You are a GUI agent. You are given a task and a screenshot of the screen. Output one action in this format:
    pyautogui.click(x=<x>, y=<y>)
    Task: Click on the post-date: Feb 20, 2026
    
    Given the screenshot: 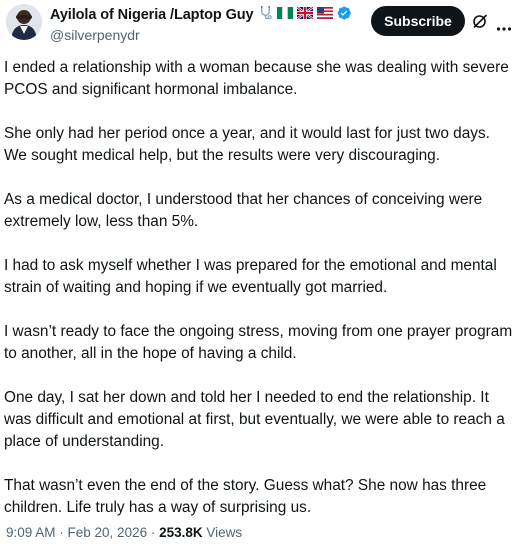 What is the action you would take?
    pyautogui.click(x=108, y=532)
    